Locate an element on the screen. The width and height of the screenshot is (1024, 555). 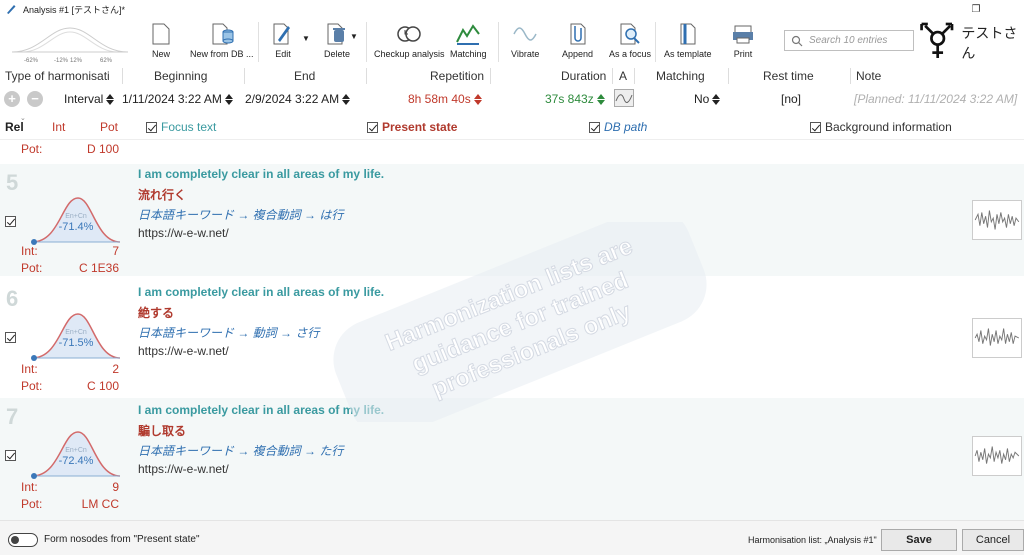
restore-window-icon: ❐ is located at coordinates (976, 9).